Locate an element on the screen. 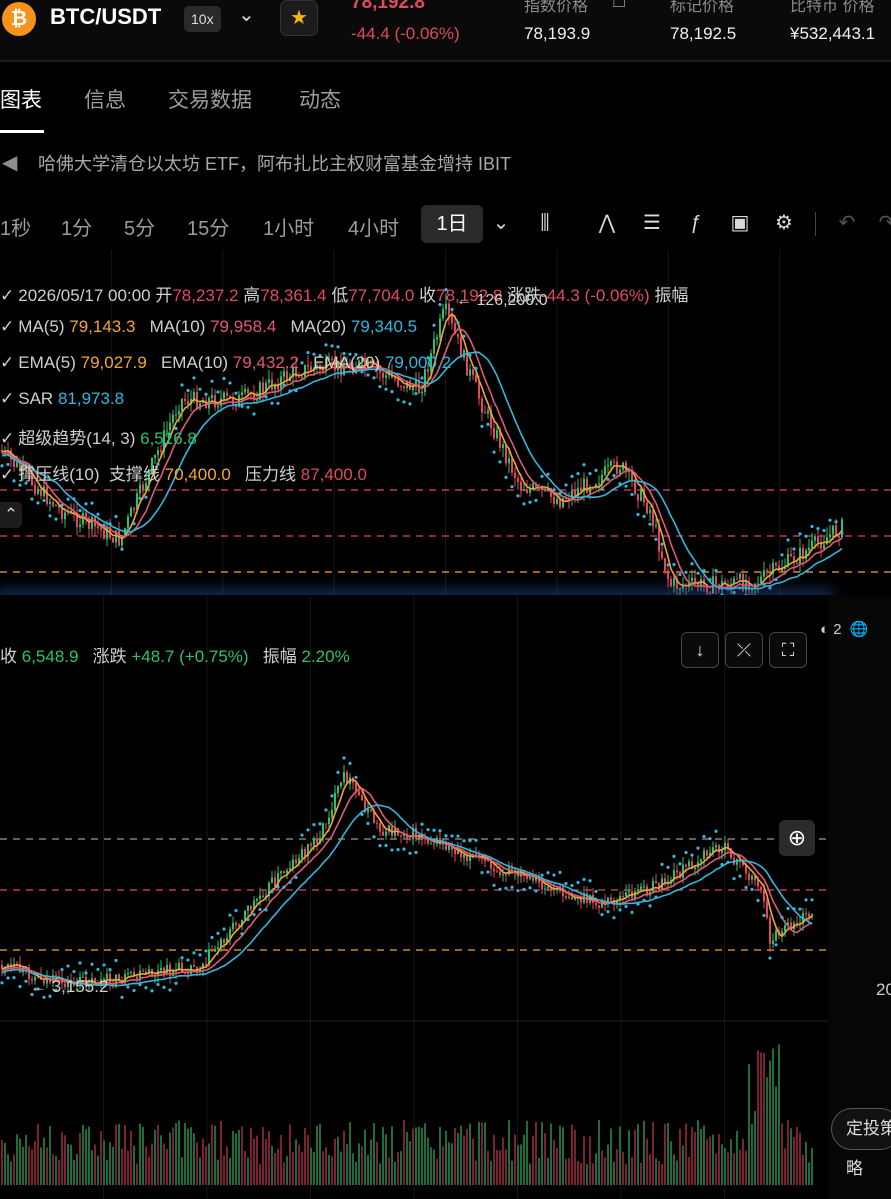  interval-chevron-down-icon: ⌄ is located at coordinates (501, 223).